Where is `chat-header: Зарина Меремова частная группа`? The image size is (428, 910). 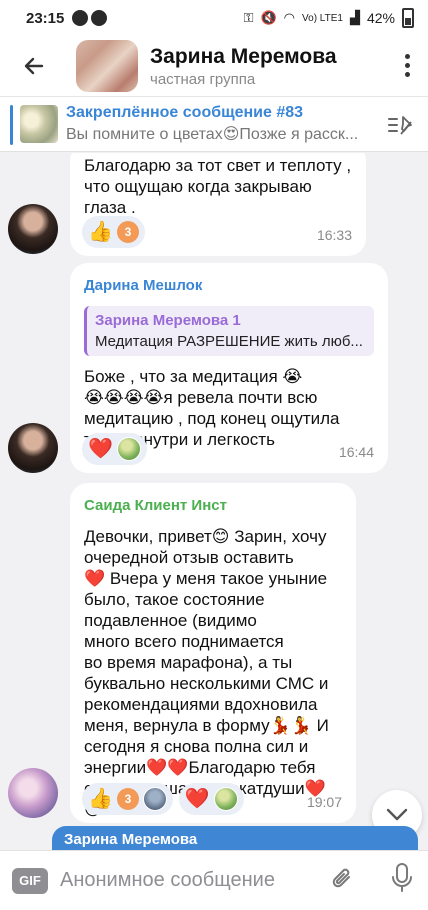
chat-header: Зарина Меремова частная группа is located at coordinates (214, 66).